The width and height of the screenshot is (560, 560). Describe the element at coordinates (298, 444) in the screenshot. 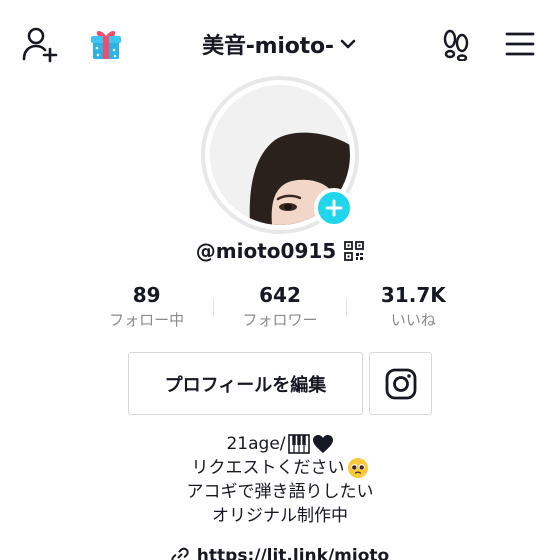

I see `piano-keys-icon` at that location.